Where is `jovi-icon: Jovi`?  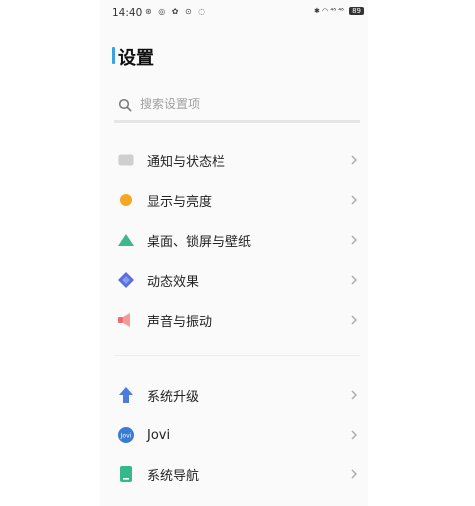
jovi-icon: Jovi is located at coordinates (126, 435).